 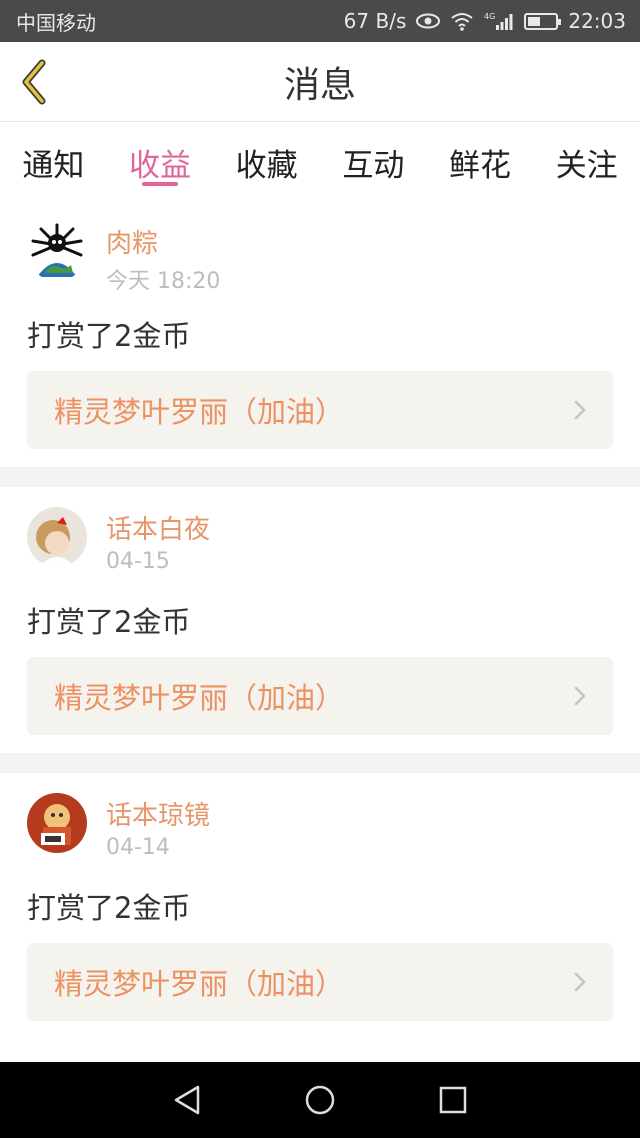 I want to click on tab-notifications: 通知, so click(x=53, y=162).